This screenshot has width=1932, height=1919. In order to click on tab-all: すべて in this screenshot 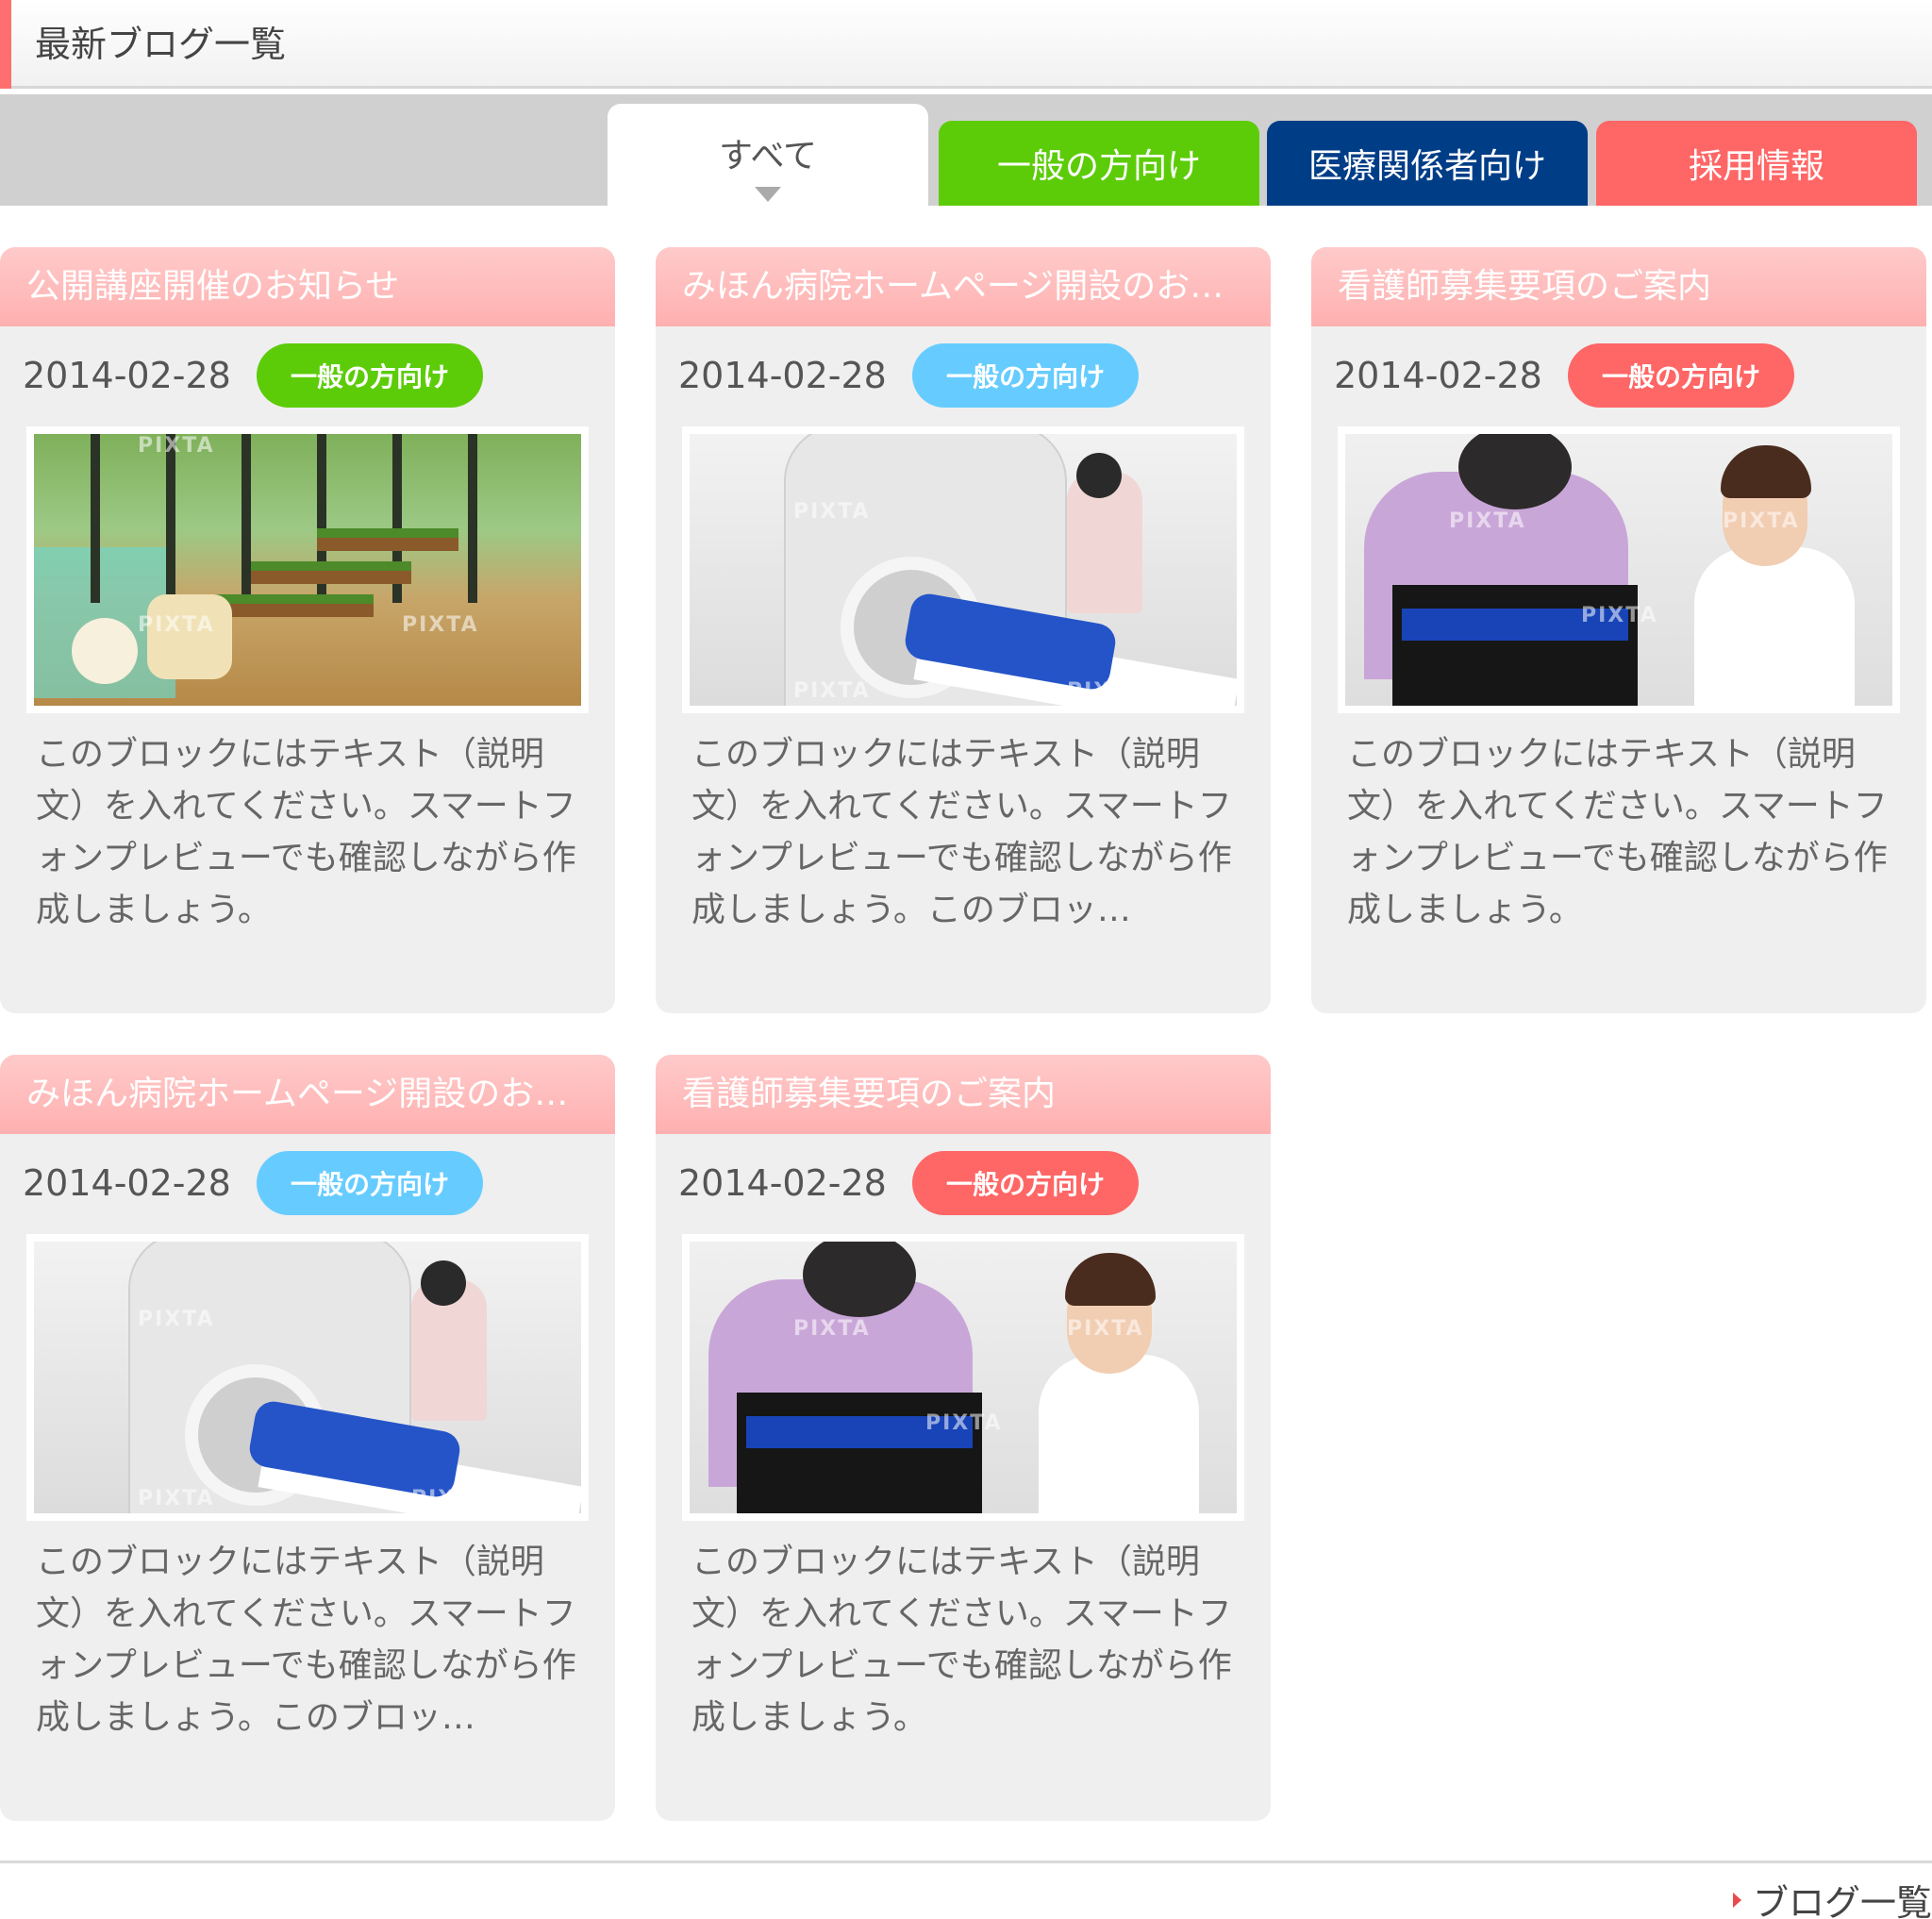, I will do `click(768, 155)`.